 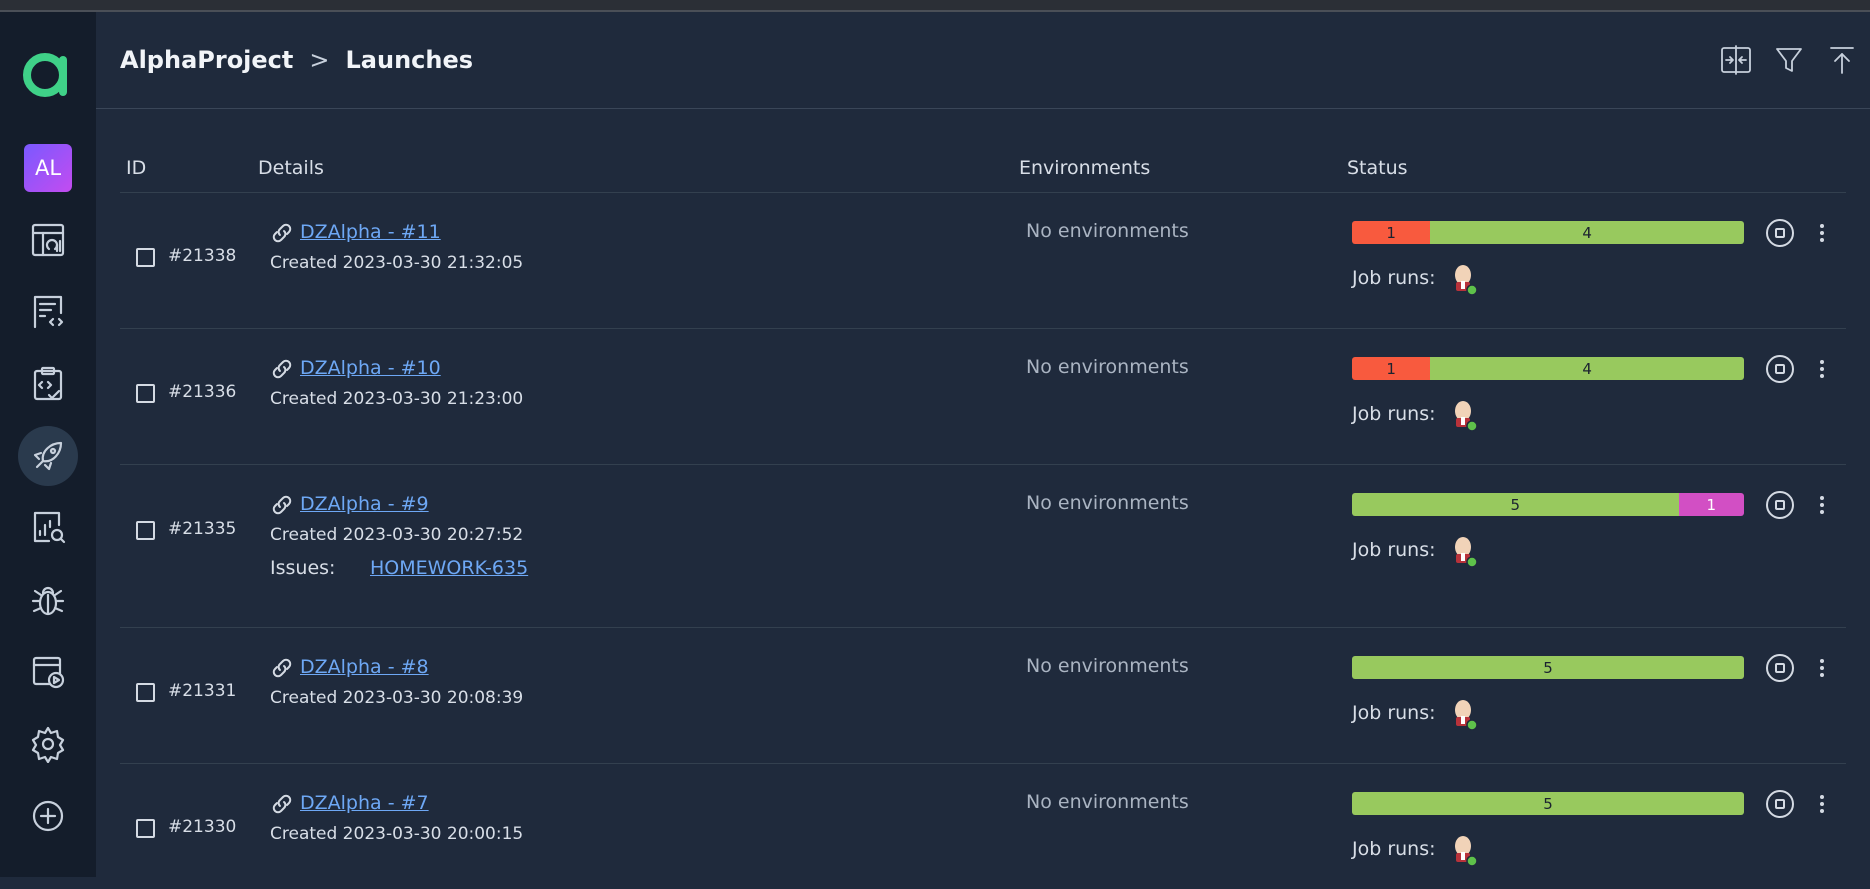 I want to click on sidebar-item-test-plans, so click(x=48, y=384).